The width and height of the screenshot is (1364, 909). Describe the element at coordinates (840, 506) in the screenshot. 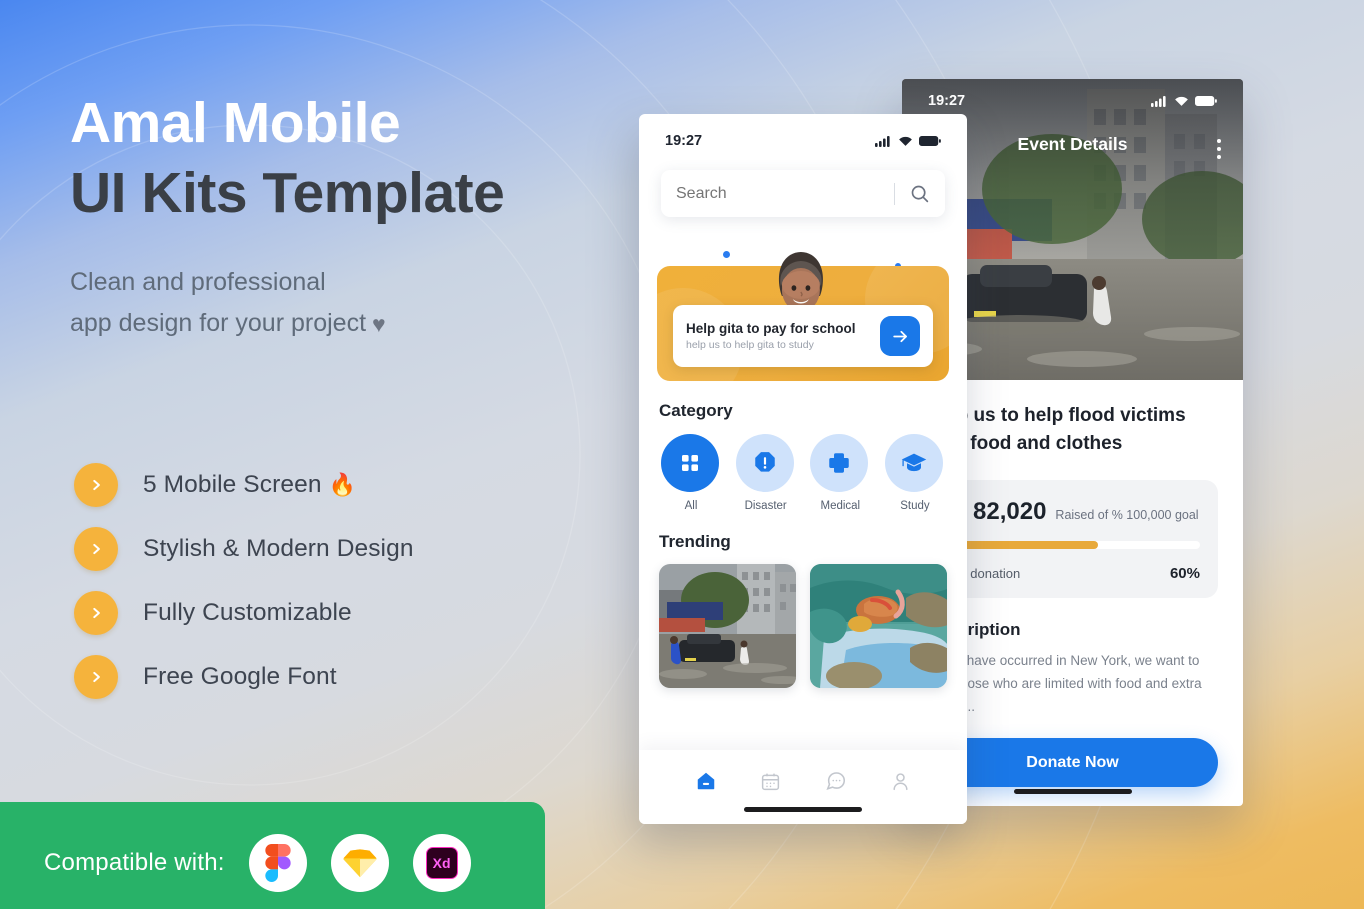

I see `category-label-medical: Medical` at that location.